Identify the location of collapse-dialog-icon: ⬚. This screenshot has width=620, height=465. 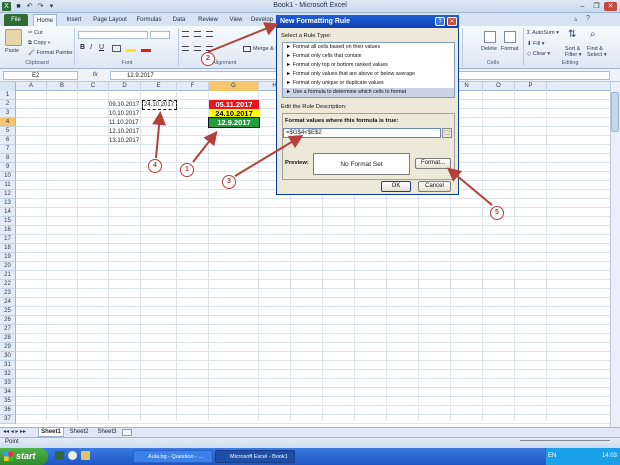
(447, 133).